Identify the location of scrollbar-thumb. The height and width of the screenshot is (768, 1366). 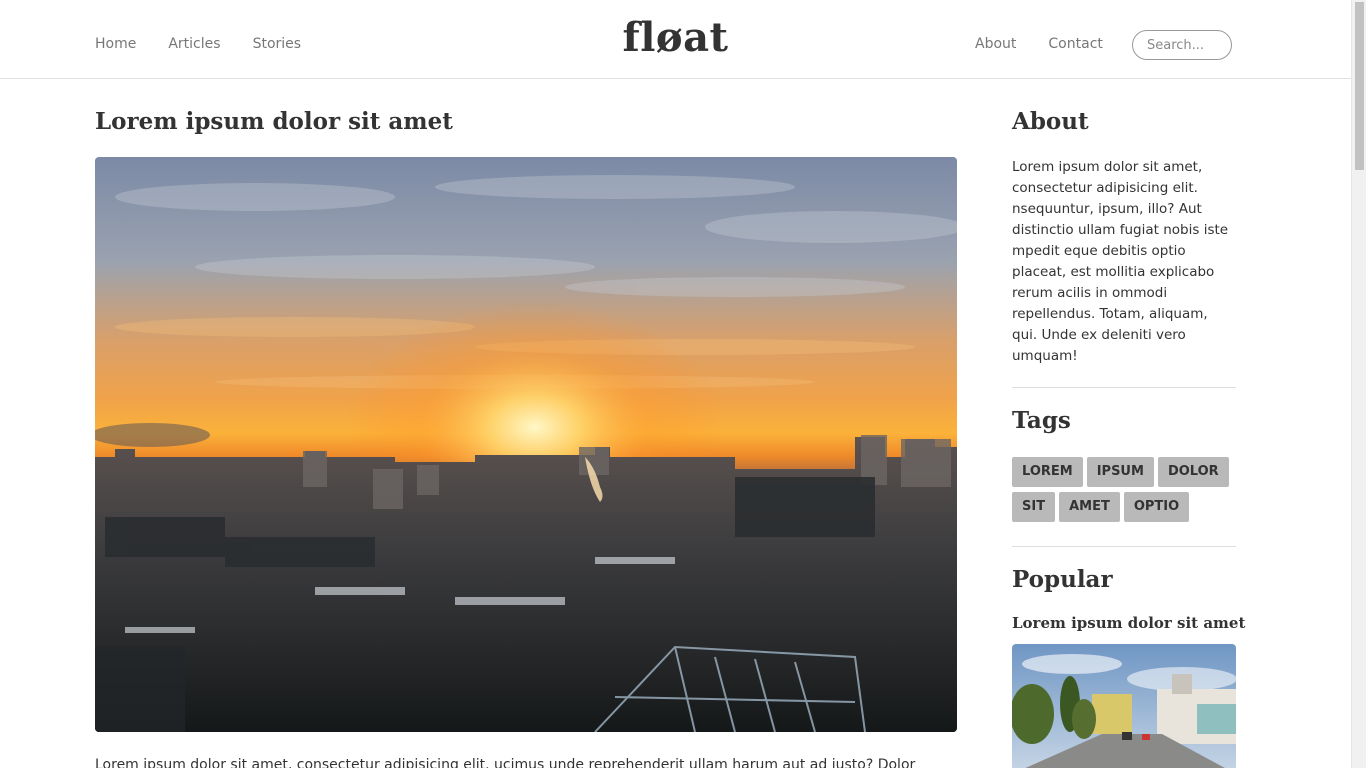
(1359, 86).